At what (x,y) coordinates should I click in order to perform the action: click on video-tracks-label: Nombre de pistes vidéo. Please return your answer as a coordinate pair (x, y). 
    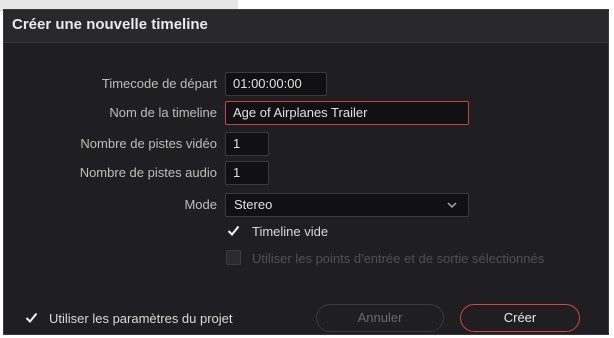
    Looking at the image, I should click on (148, 143).